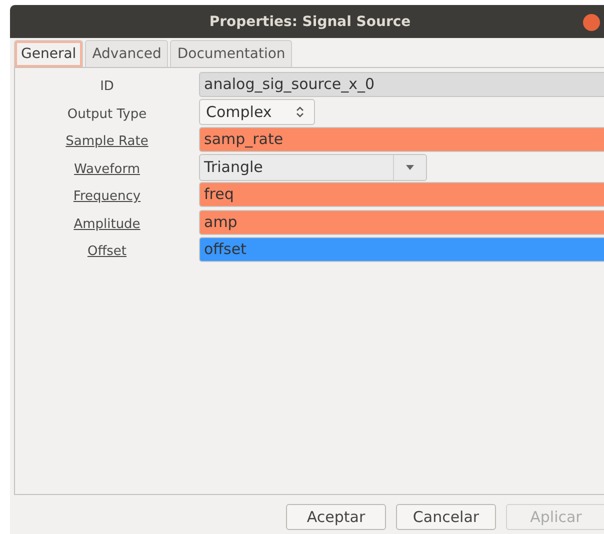  I want to click on close-icon, so click(591, 22).